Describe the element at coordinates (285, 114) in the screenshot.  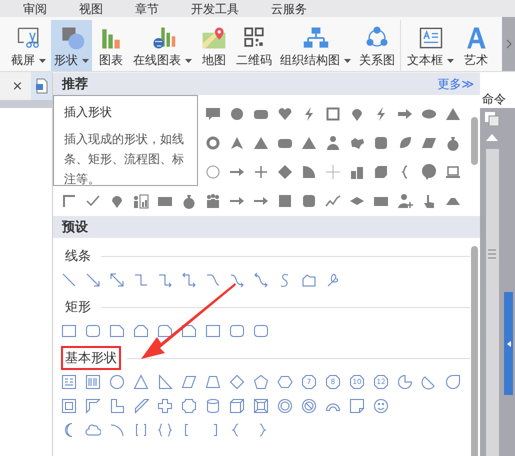
I see `heart-icon` at that location.